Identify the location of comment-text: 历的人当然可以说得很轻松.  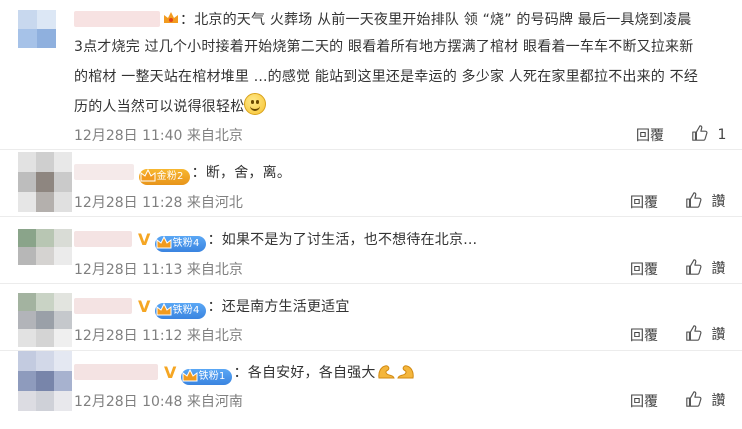
(159, 107).